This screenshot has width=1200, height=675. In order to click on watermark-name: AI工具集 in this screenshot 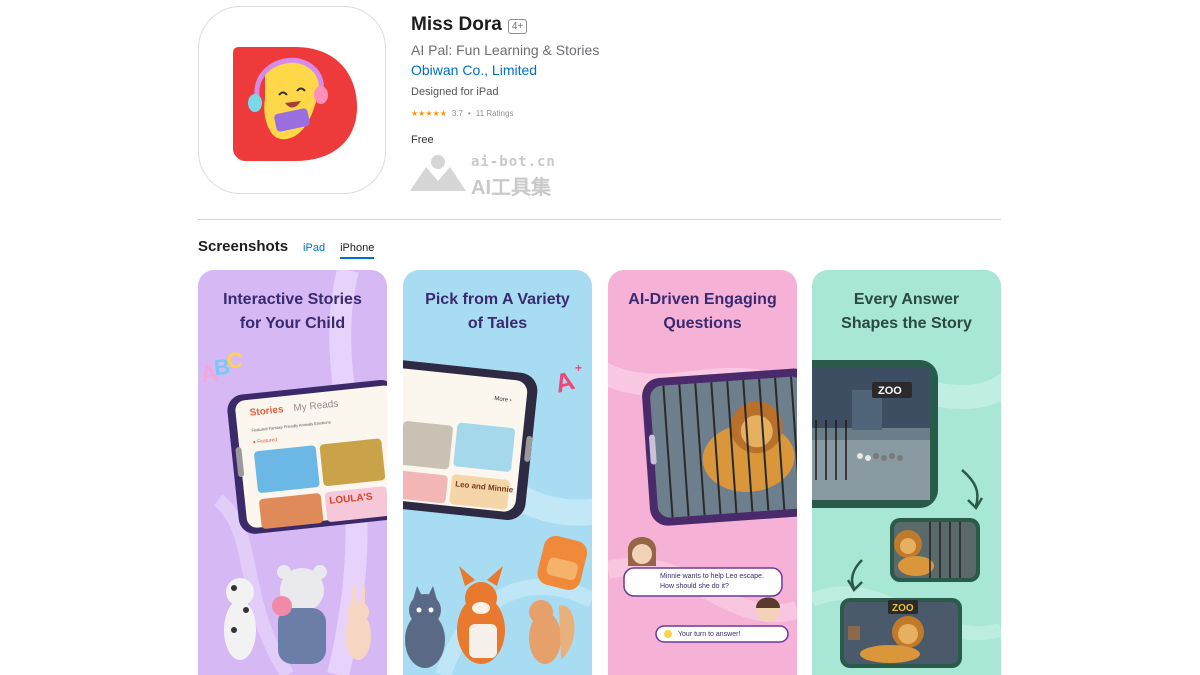, I will do `click(511, 188)`.